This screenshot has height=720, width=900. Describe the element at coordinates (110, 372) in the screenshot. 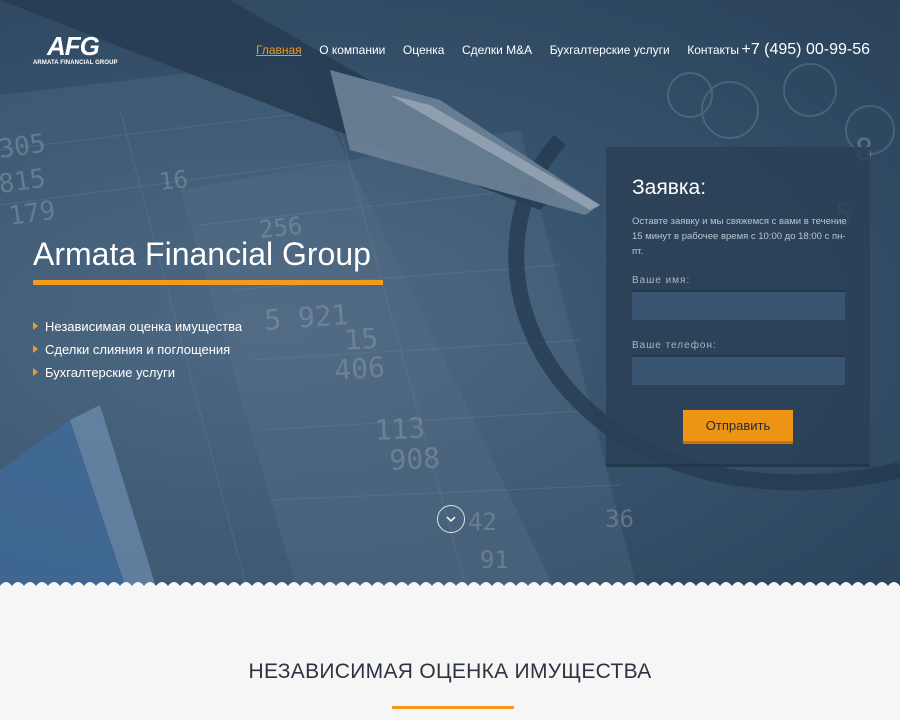

I see `feature-item-label: Бухгалтерские услуги` at that location.